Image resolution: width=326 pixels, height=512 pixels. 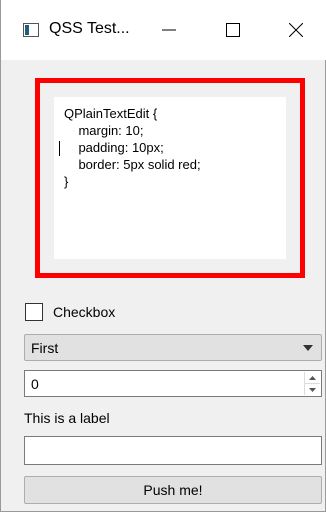 I want to click on spin-up-button, so click(x=312, y=378).